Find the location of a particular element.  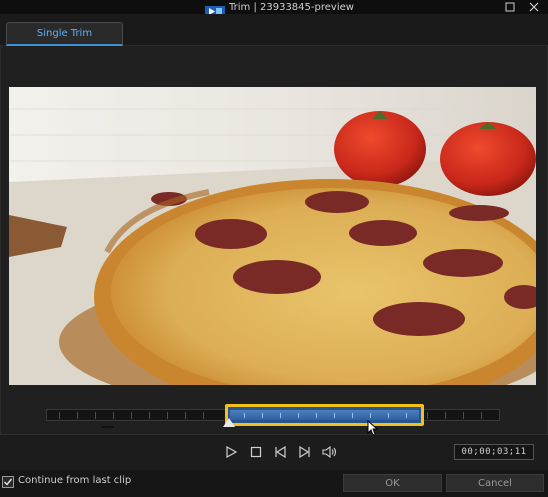

checkmark-icon is located at coordinates (8, 482).